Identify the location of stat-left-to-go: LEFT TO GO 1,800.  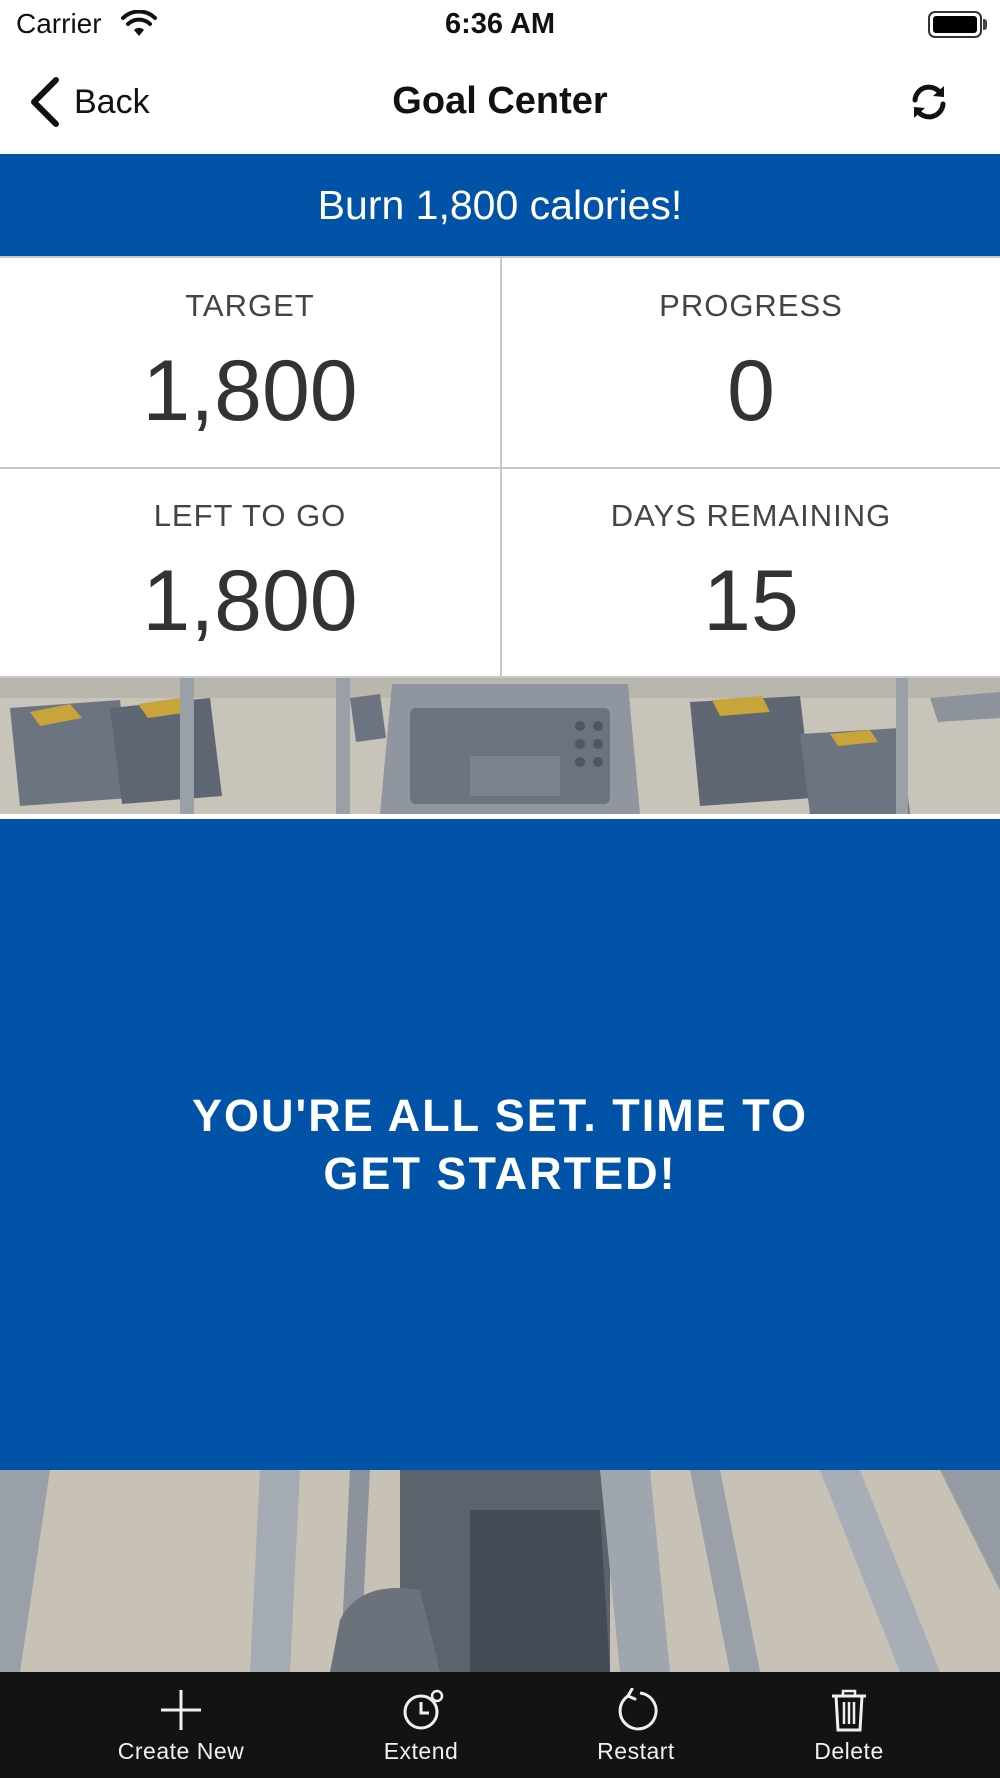
(250, 573).